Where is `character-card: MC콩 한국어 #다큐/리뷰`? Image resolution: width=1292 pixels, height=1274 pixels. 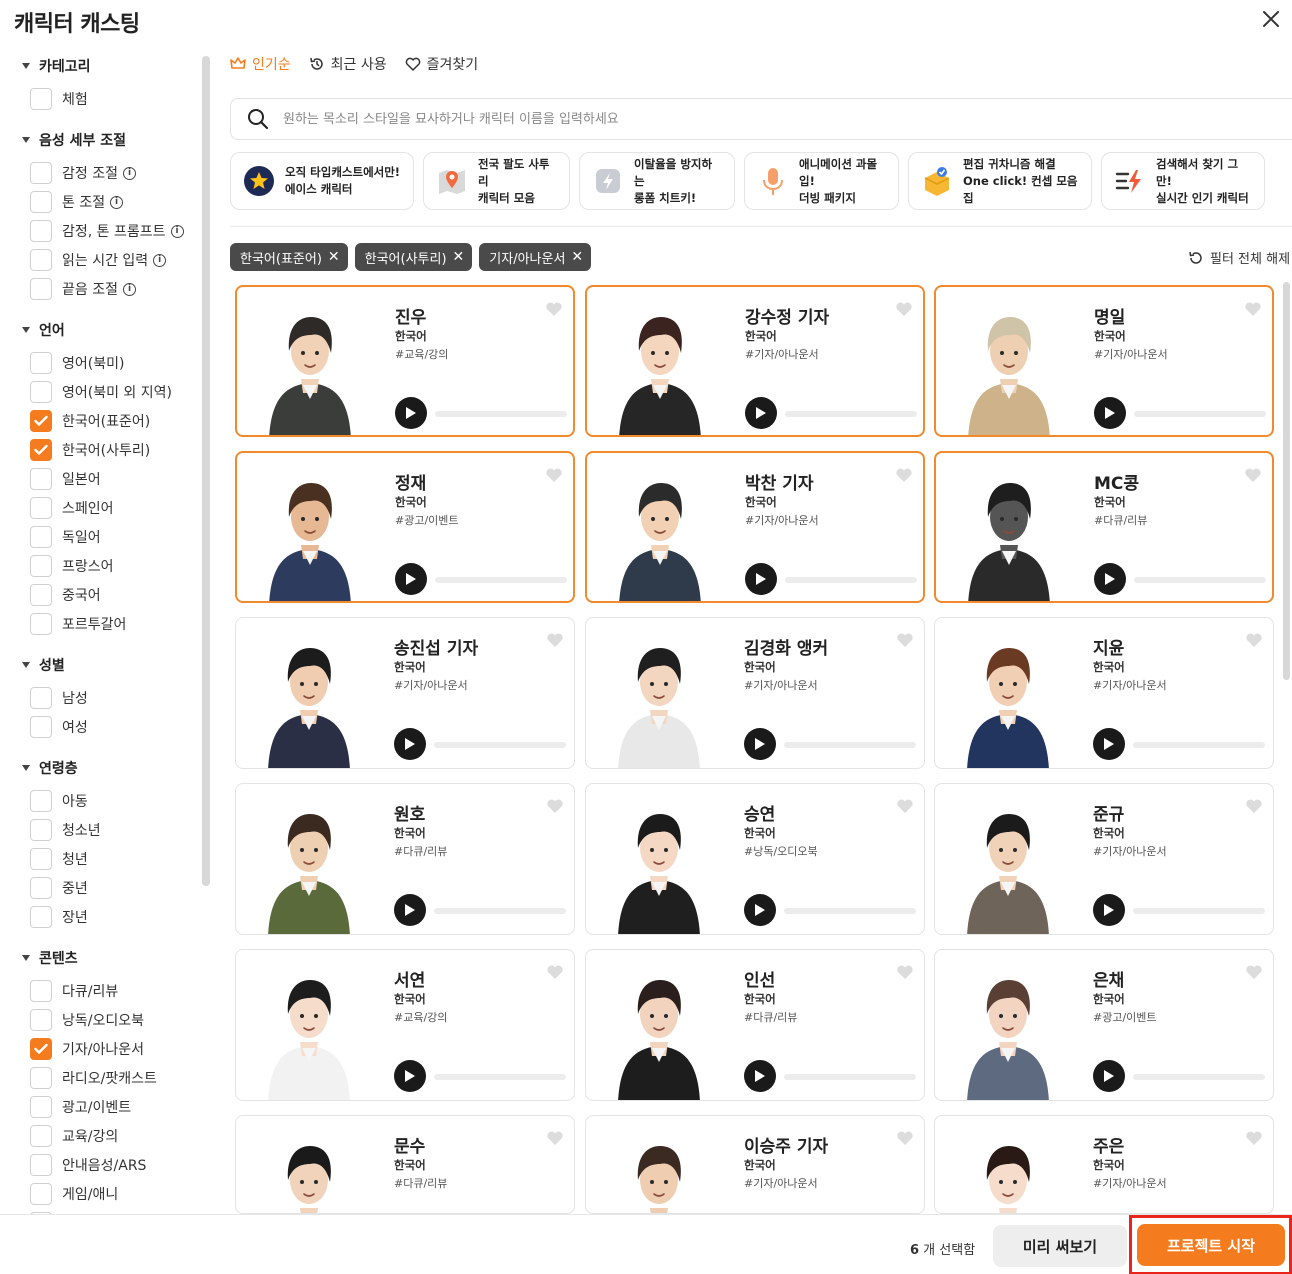
character-card: MC콩 한국어 #다큐/리뷰 is located at coordinates (1104, 527).